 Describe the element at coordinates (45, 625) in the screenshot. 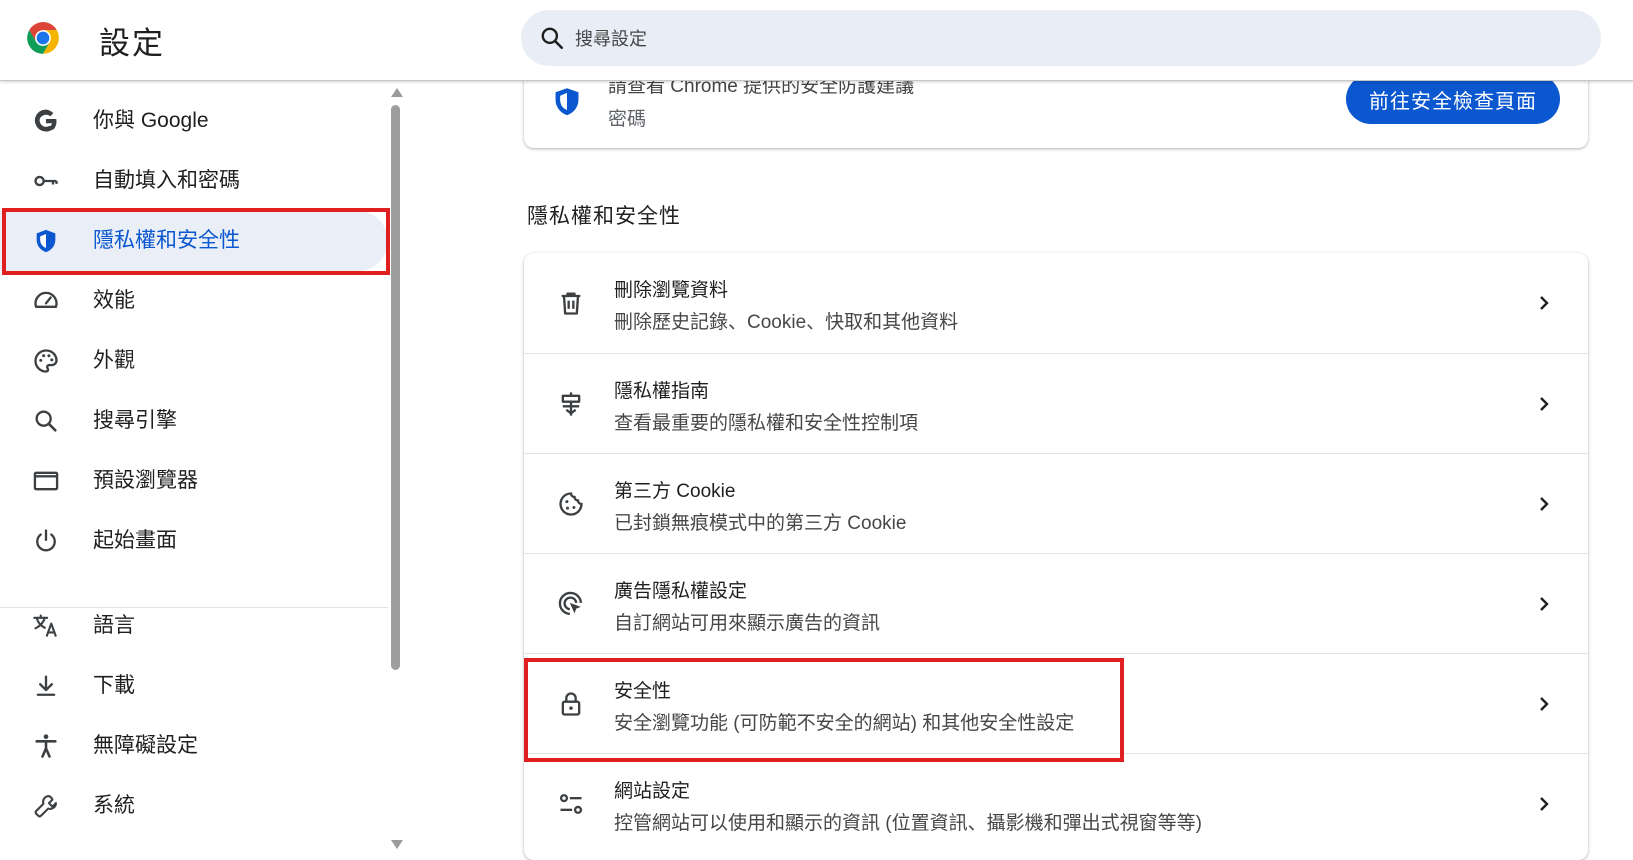

I see `translate-icon` at that location.